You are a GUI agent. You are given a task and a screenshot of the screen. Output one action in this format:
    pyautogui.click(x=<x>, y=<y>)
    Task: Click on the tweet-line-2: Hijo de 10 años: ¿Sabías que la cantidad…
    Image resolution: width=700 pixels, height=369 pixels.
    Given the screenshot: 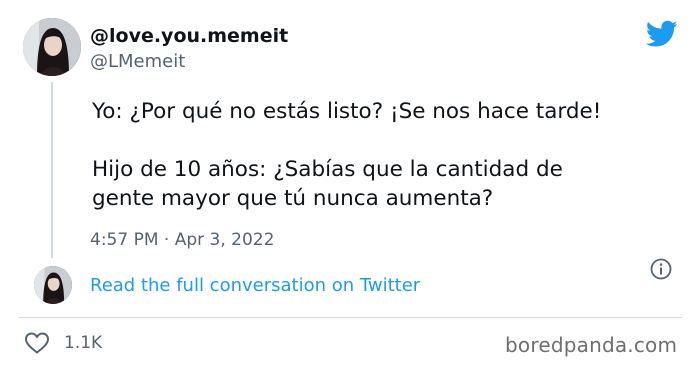 What is the action you would take?
    pyautogui.click(x=327, y=169)
    